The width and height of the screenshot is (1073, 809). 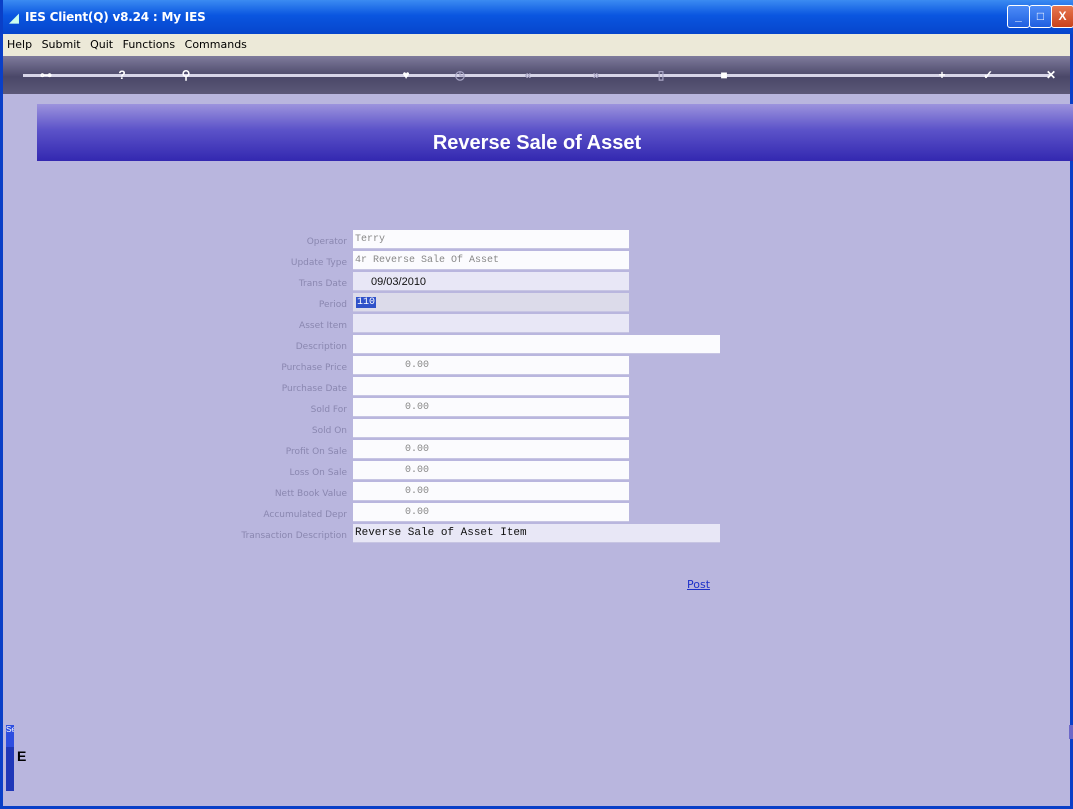 I want to click on period-field: 110, so click(x=491, y=302).